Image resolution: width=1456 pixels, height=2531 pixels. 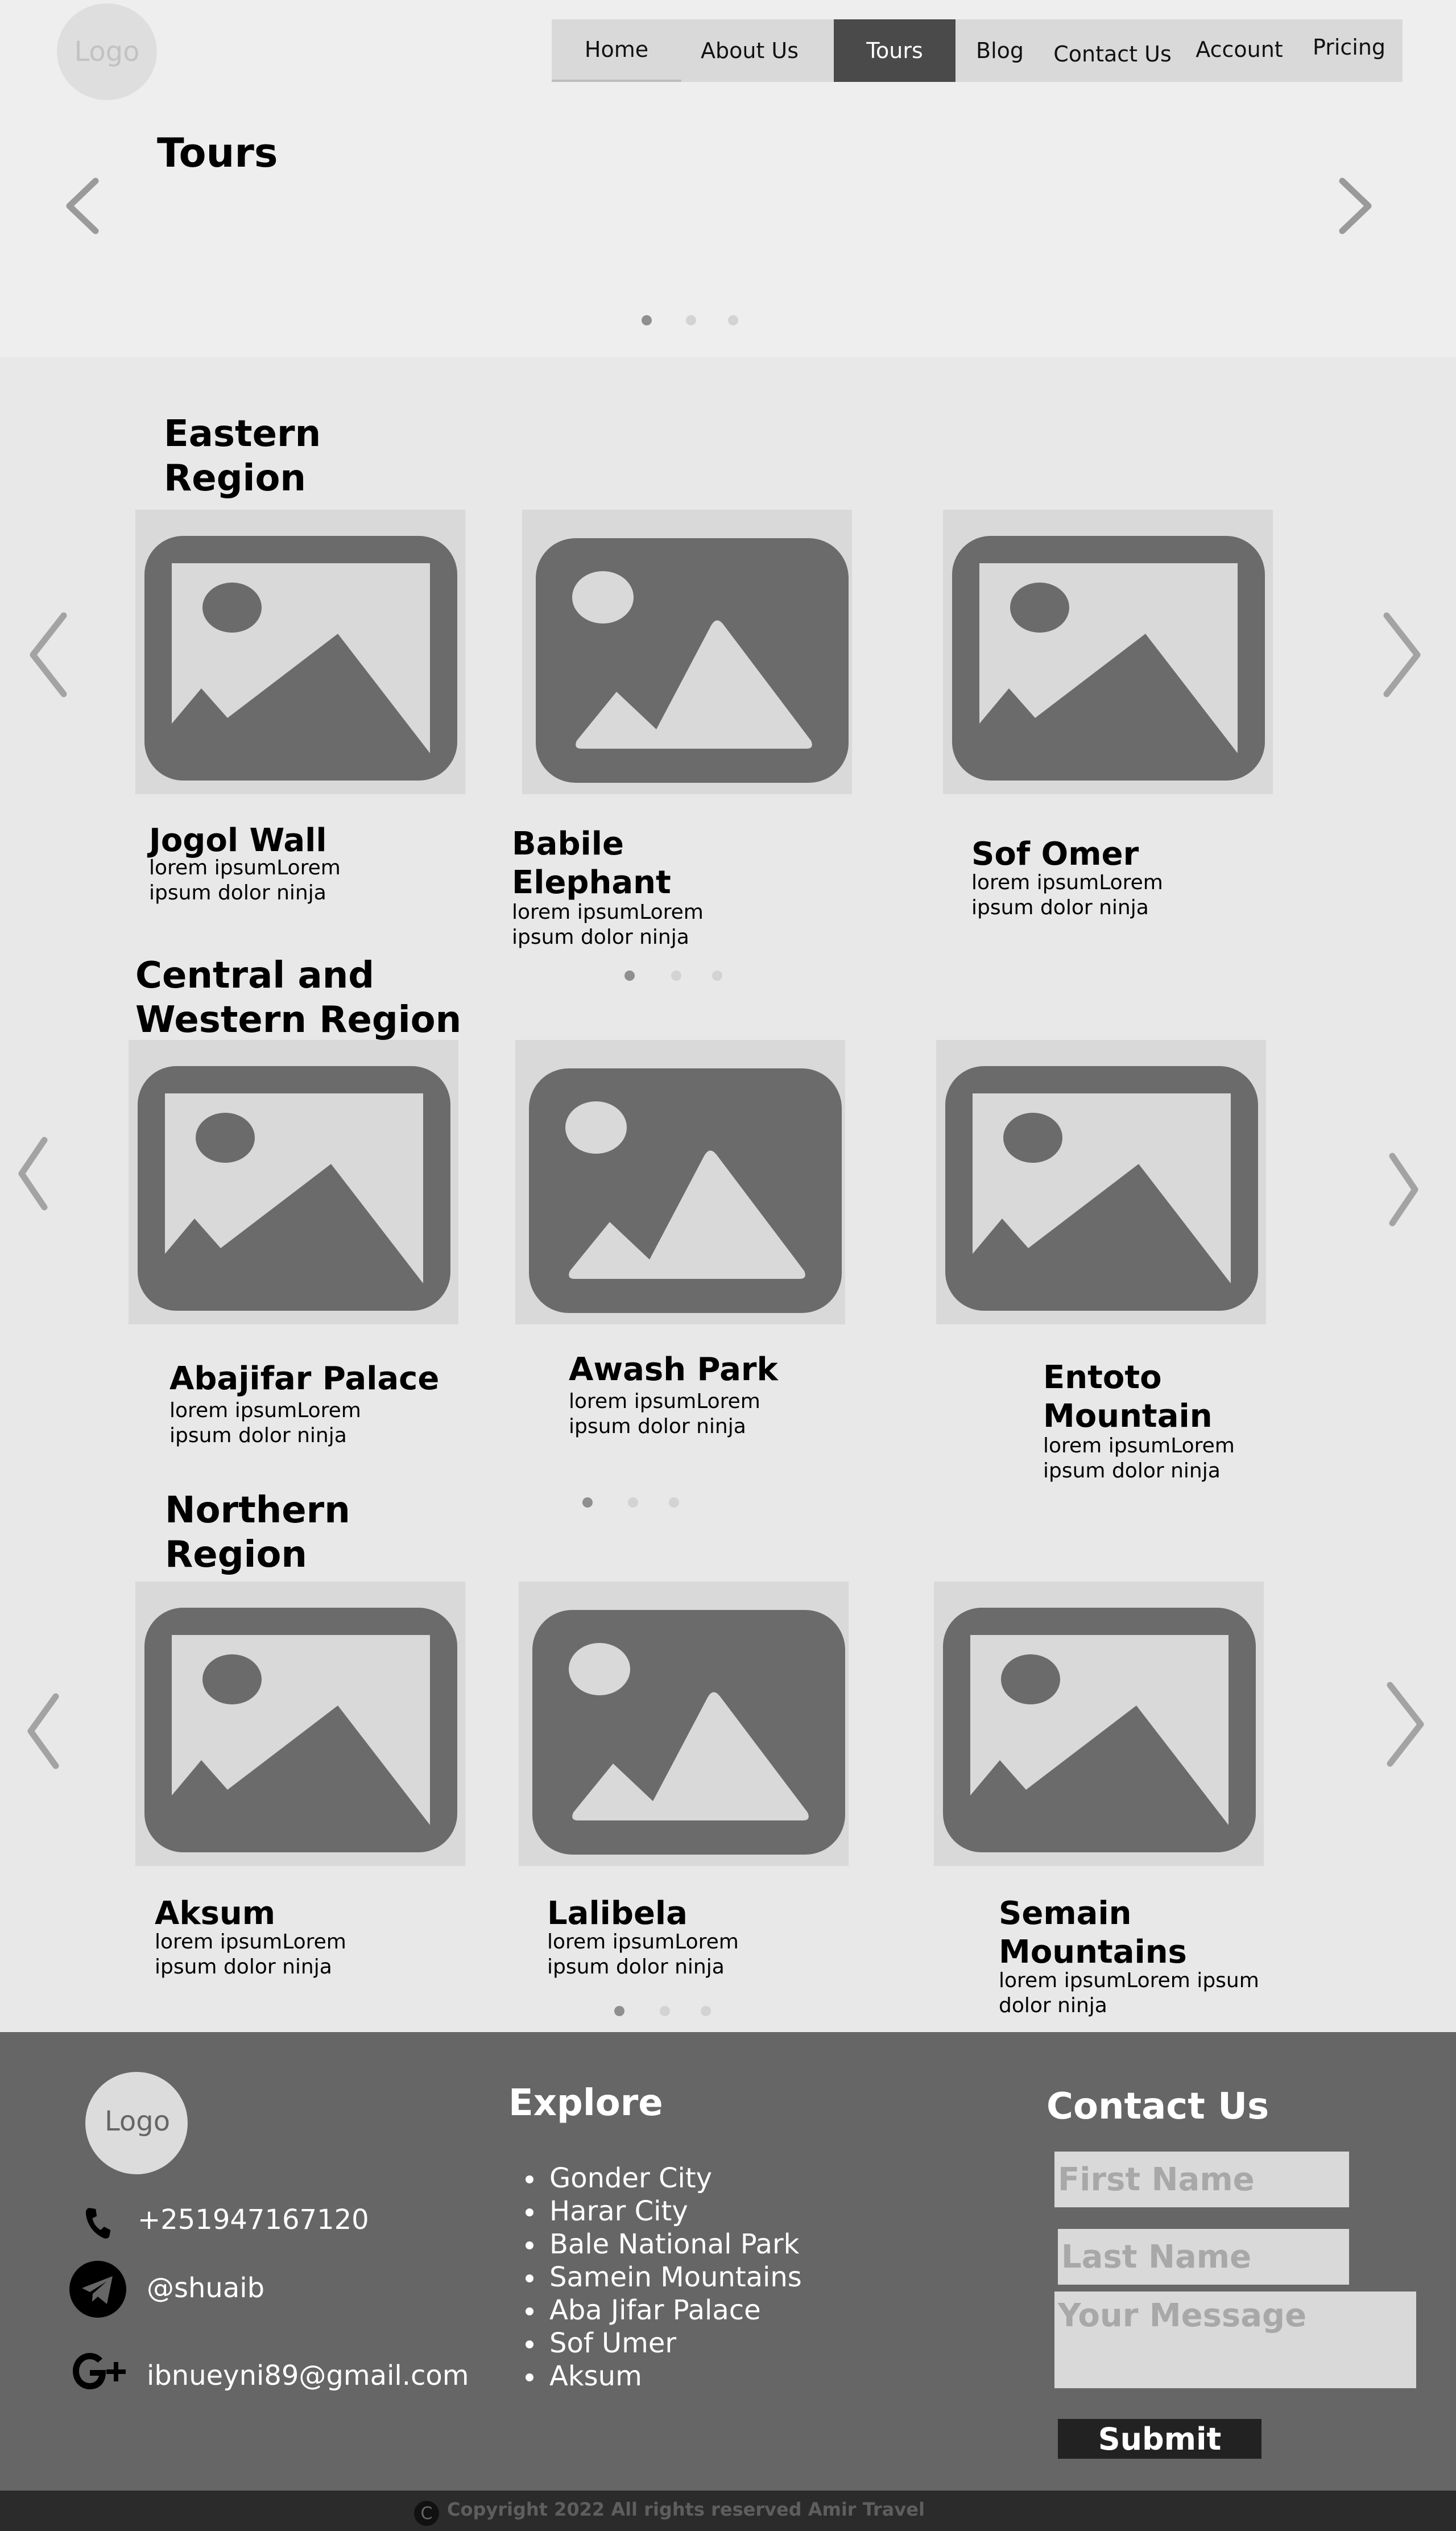 What do you see at coordinates (245, 880) in the screenshot?
I see `region-1-card-1-description: lorem ipsumLorem ipsum dolor ninja` at bounding box center [245, 880].